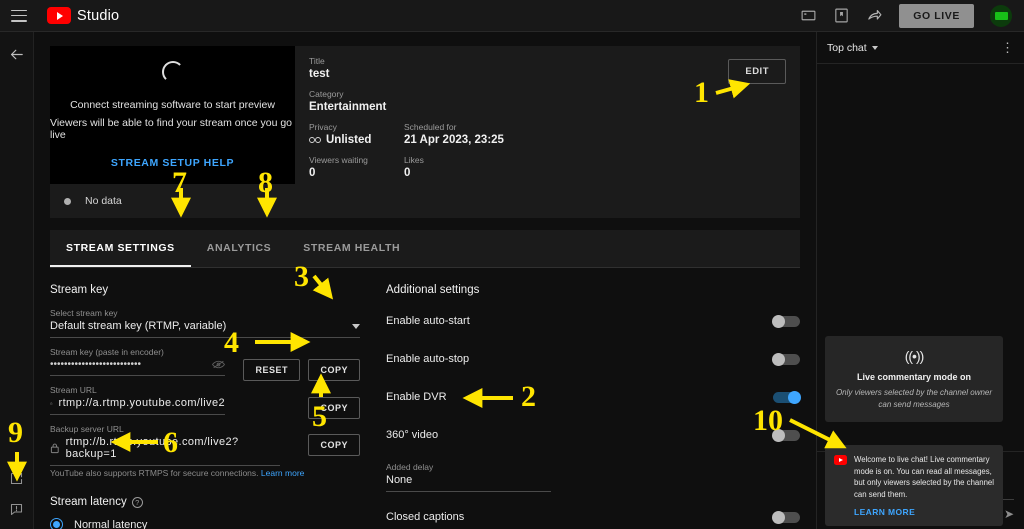 The image size is (1024, 529). Describe the element at coordinates (152, 448) in the screenshot. I see `backup-url-value: rtmp://b.rtmp.youtube.com/live2?backup=1` at that location.